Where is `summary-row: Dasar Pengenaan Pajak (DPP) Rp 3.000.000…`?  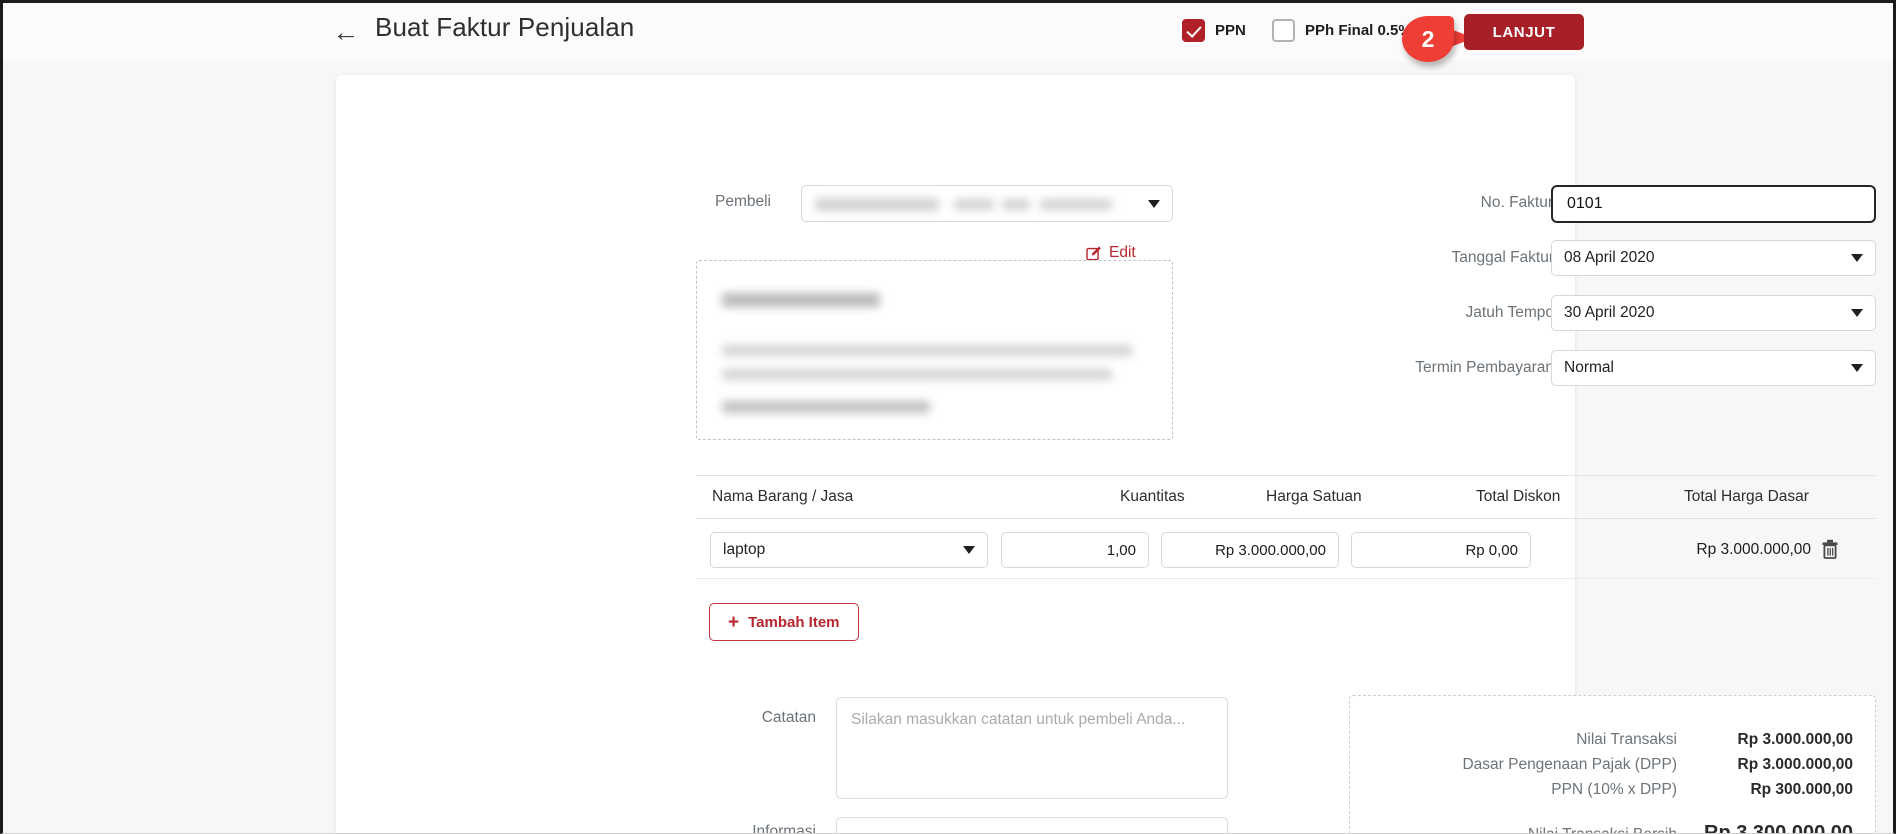
summary-row: Dasar Pengenaan Pajak (DPP) Rp 3.000.000… is located at coordinates (1612, 765).